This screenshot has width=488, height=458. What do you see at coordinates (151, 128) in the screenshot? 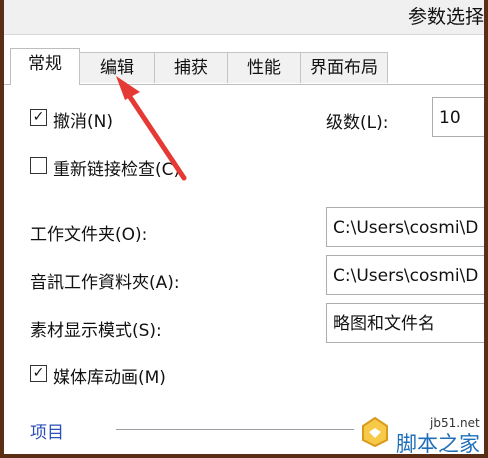
I see `red-arrow-annotation` at bounding box center [151, 128].